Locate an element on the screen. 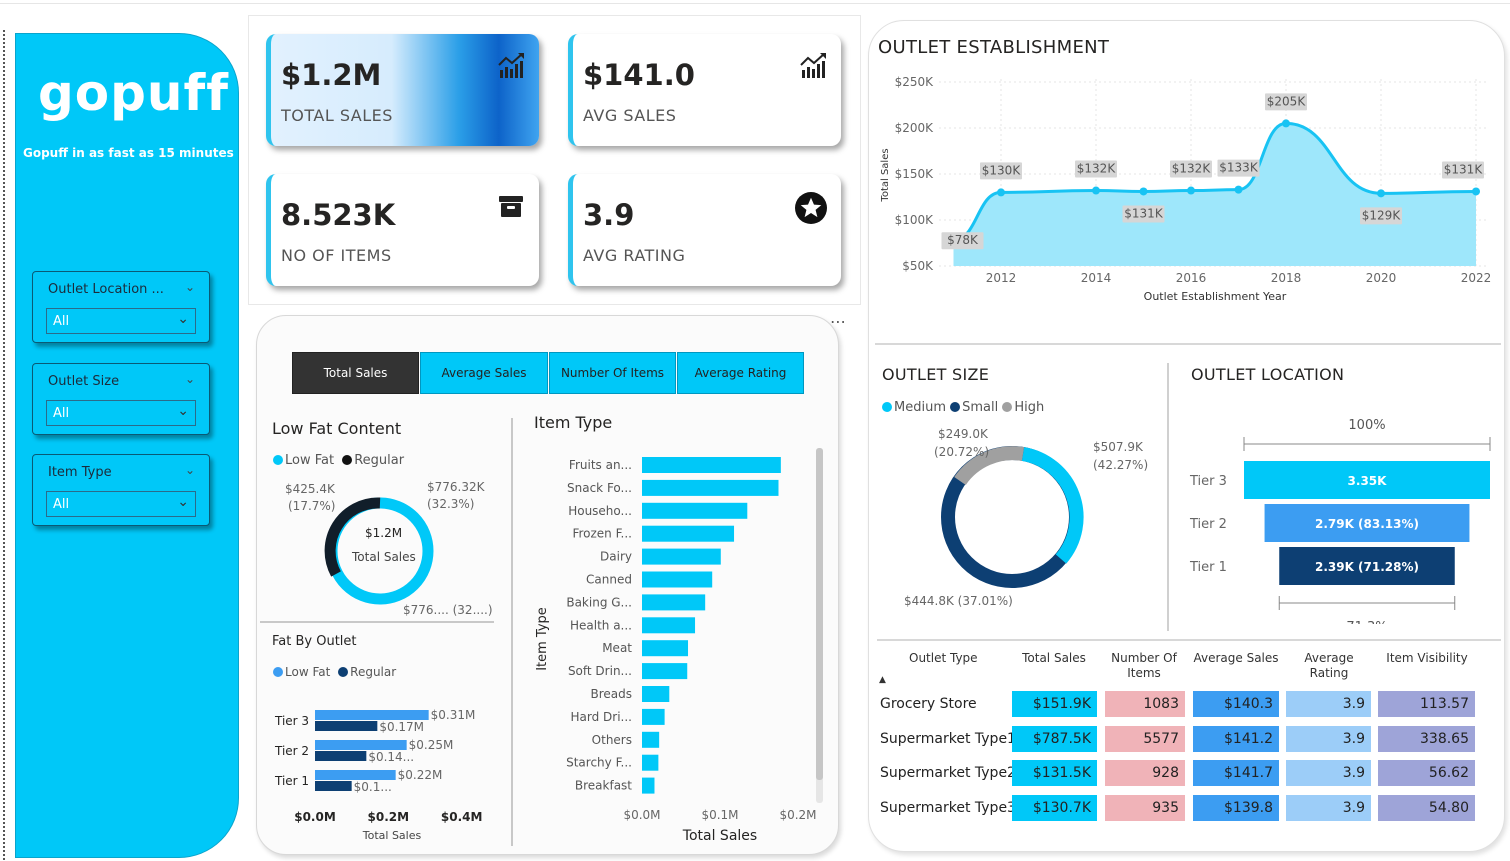  table-cell-avg: $140.3 is located at coordinates (1236, 704).